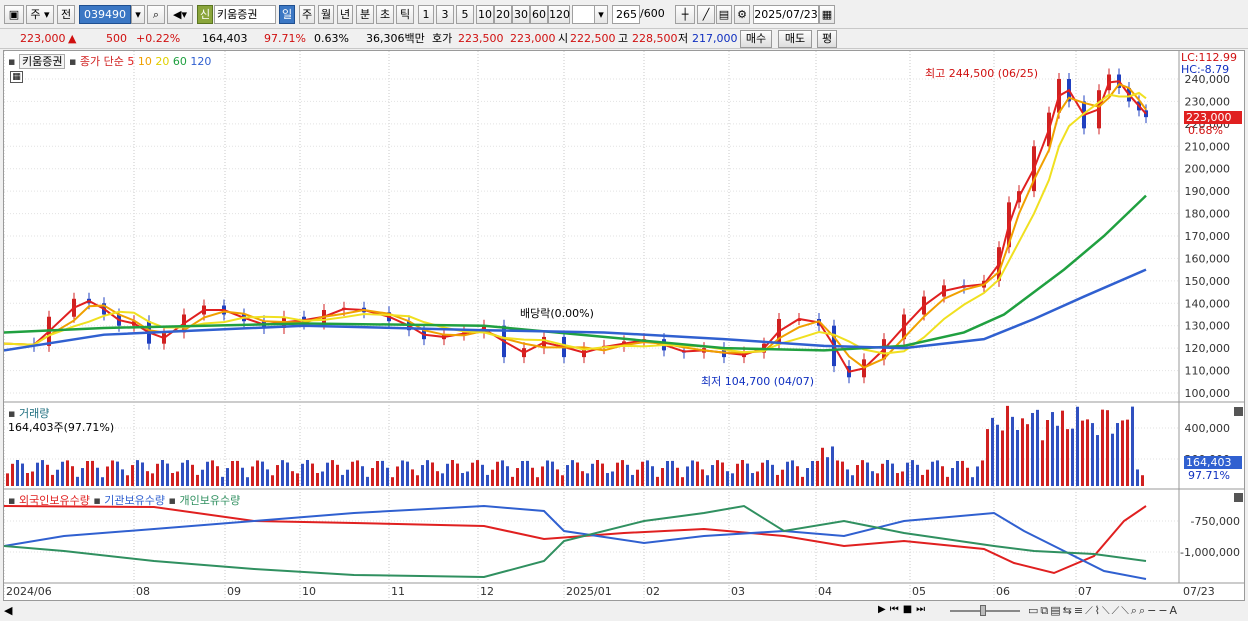 This screenshot has width=1248, height=621. I want to click on period-select: 주 ▾, so click(40, 14).